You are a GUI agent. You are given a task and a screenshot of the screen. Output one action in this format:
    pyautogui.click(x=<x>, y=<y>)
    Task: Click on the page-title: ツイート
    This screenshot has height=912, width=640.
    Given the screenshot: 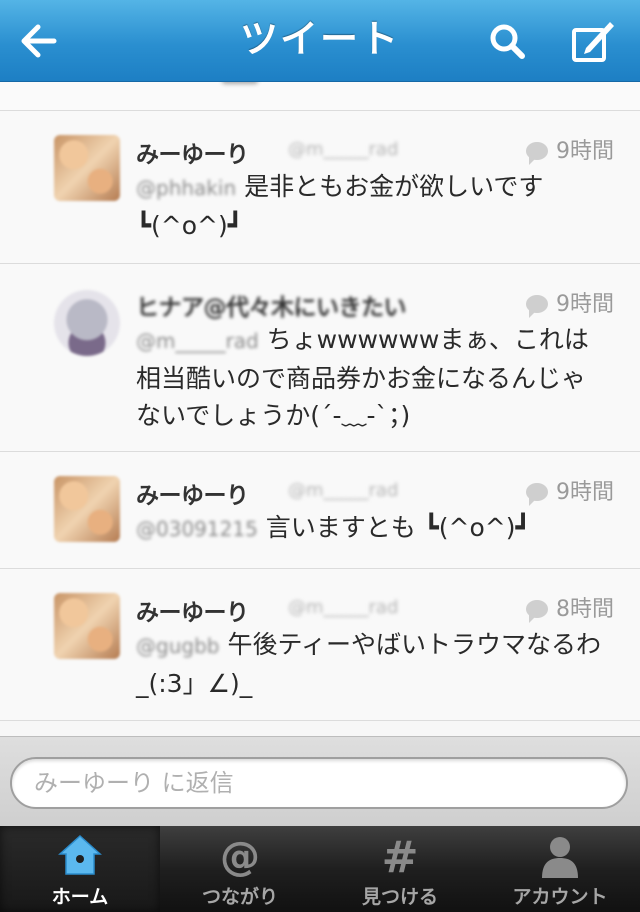 What is the action you would take?
    pyautogui.click(x=319, y=39)
    